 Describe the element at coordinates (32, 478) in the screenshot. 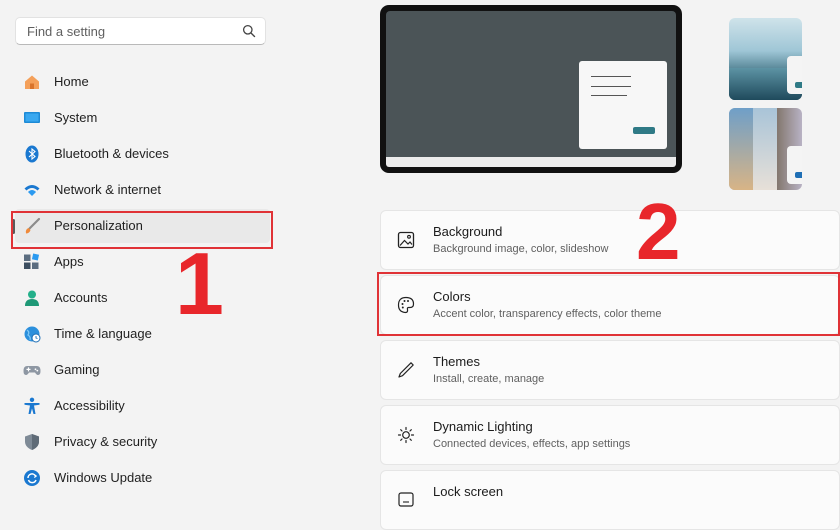

I see `update-icon` at that location.